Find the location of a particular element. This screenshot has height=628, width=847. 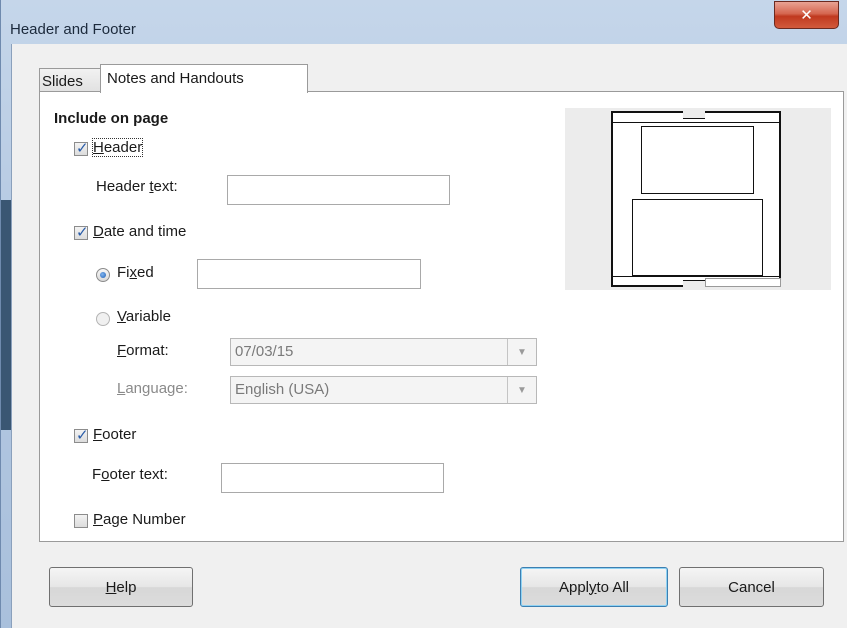

header-text-input is located at coordinates (338, 190).